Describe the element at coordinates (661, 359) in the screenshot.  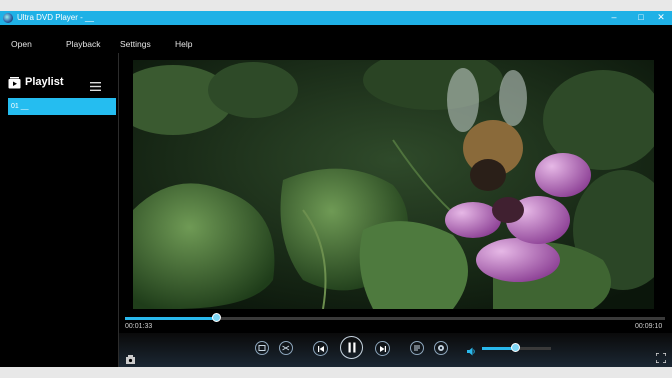
I see `fullscreen-icon` at that location.